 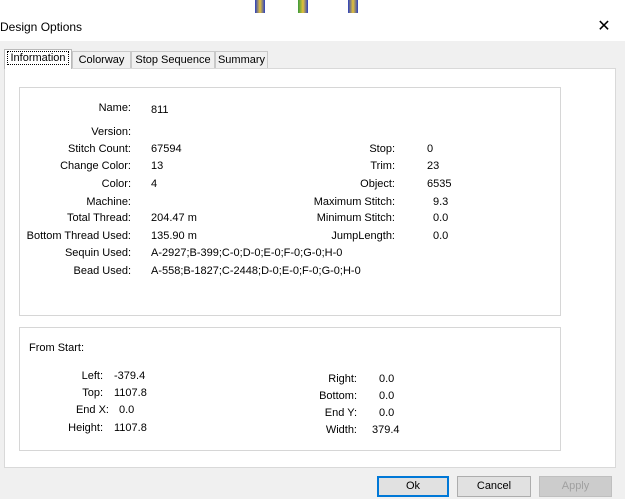 I want to click on color-value: 4, so click(x=154, y=184).